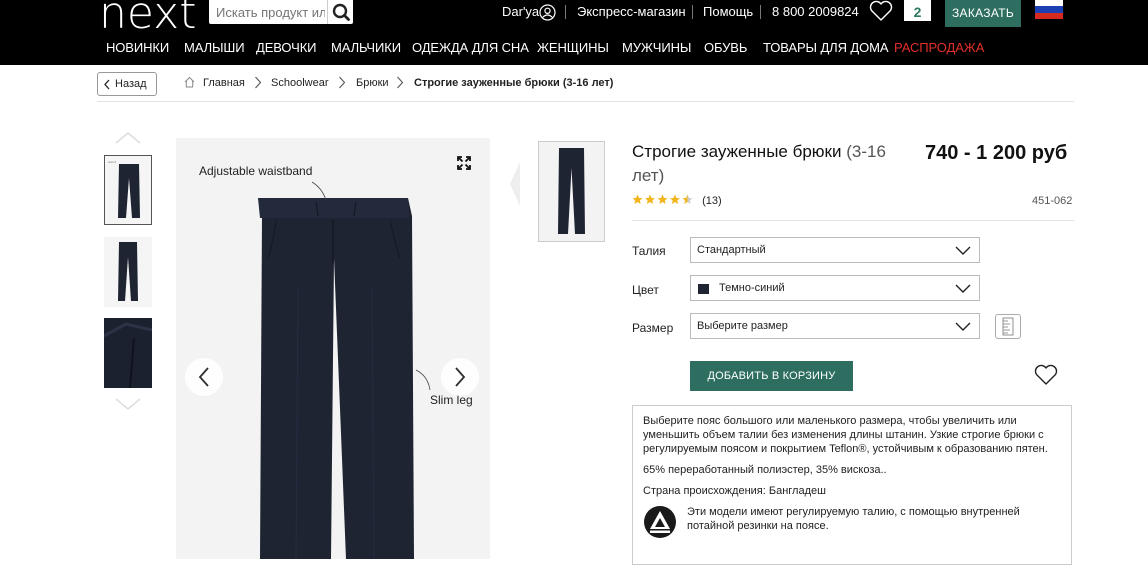 The width and height of the screenshot is (1148, 565). What do you see at coordinates (728, 11) in the screenshot?
I see `help-link: Помощь` at bounding box center [728, 11].